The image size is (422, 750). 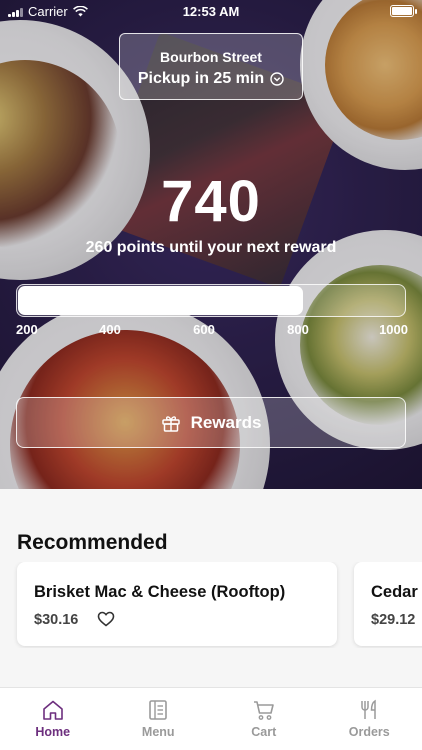 What do you see at coordinates (110, 329) in the screenshot?
I see `progress-tick-label: 400` at bounding box center [110, 329].